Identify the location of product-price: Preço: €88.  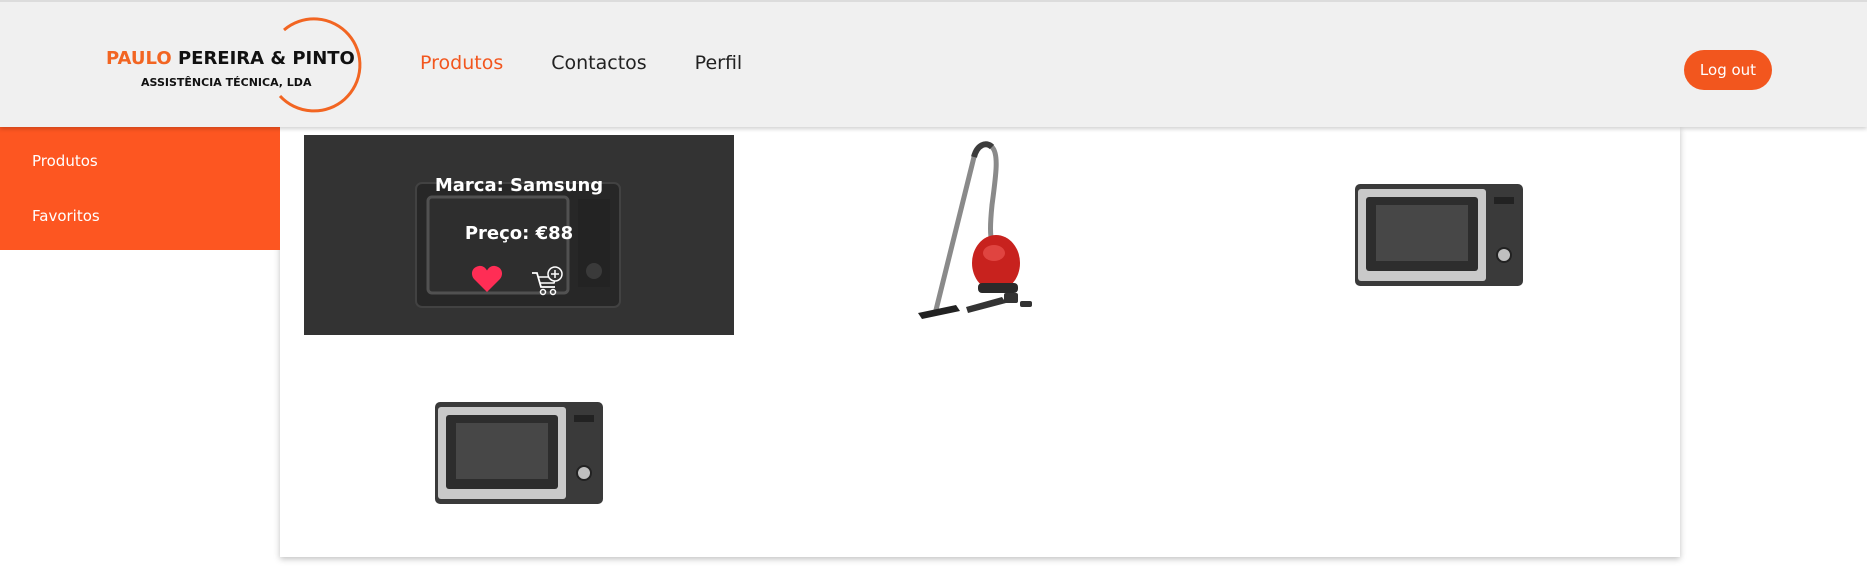
(519, 233).